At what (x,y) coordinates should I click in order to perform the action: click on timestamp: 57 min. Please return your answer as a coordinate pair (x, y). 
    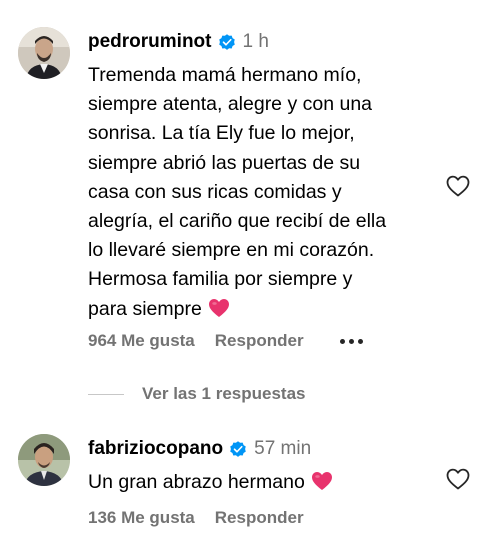
    Looking at the image, I should click on (283, 448).